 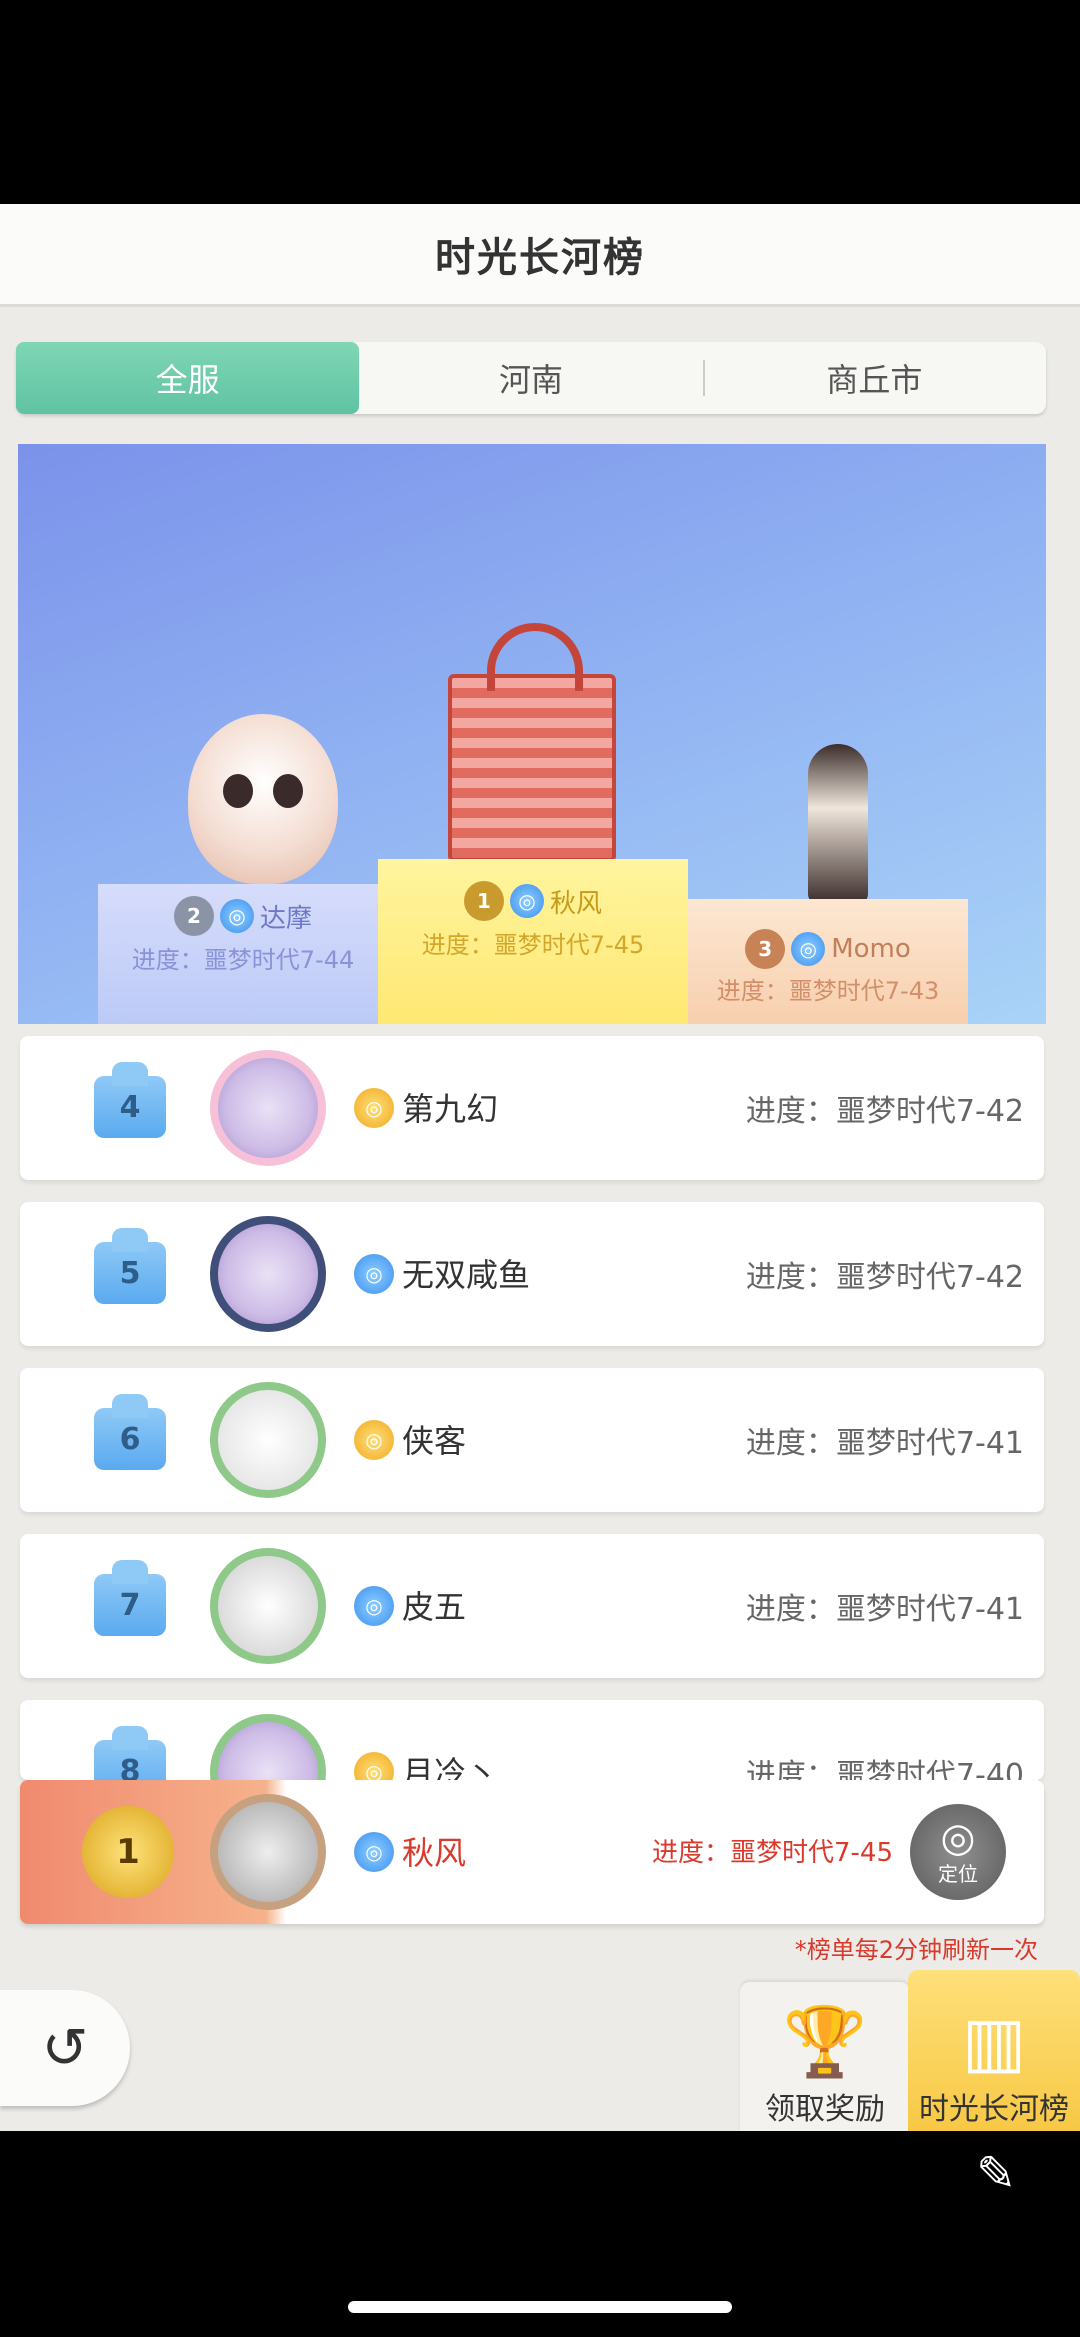 I want to click on my-rank-row: 1 ◎ 秋风 进度：噩梦时代7-45 ◎ 定位, so click(x=532, y=1852).